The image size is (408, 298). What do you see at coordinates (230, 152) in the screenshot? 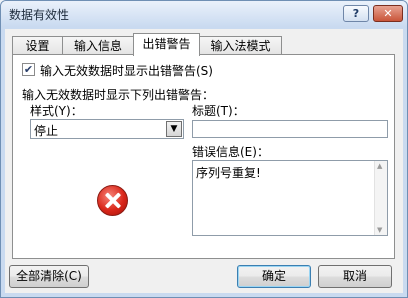
I see `message-label: 错误信息(E)：` at bounding box center [230, 152].